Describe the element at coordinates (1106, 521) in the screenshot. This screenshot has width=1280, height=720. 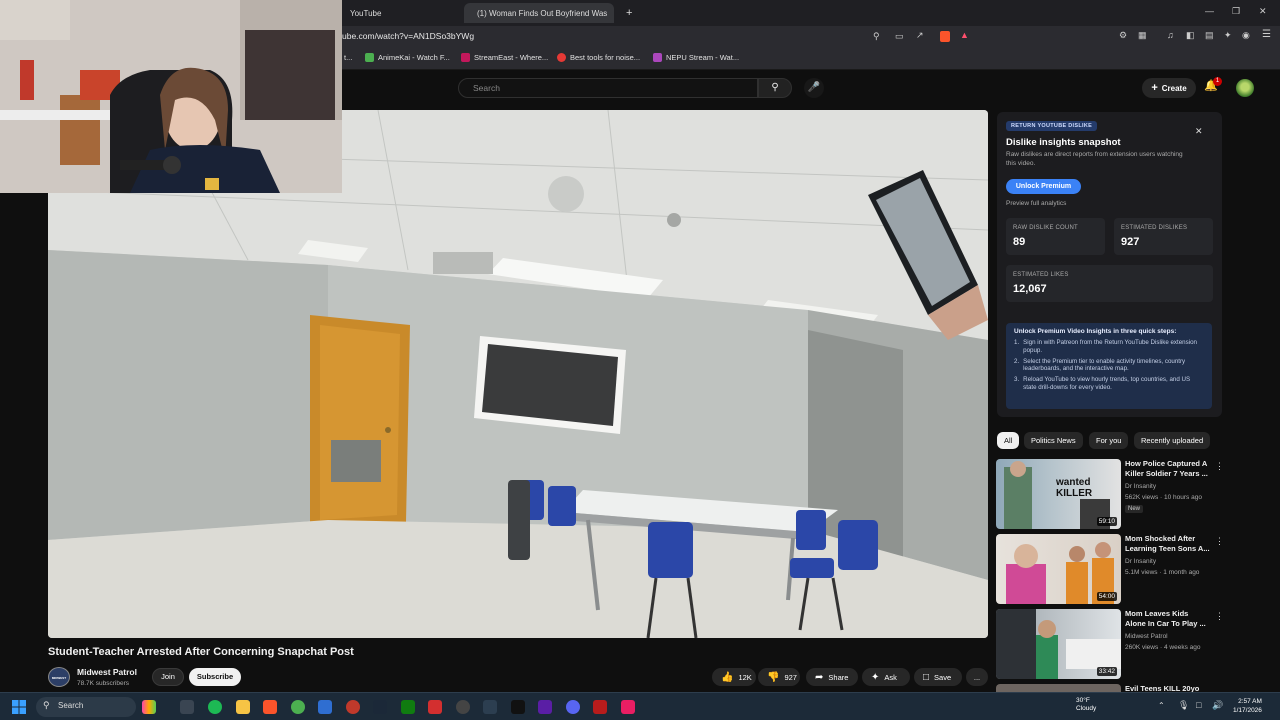
I see `duration-badge: 59:10` at that location.